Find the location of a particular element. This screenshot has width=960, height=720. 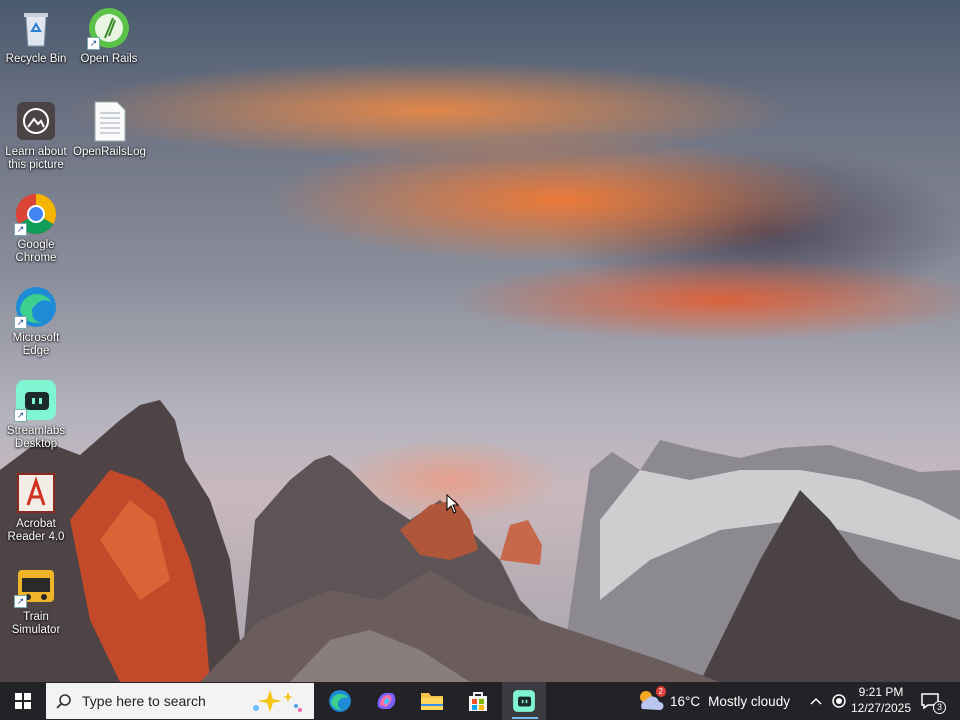

notification-count: 3 is located at coordinates (939, 707).